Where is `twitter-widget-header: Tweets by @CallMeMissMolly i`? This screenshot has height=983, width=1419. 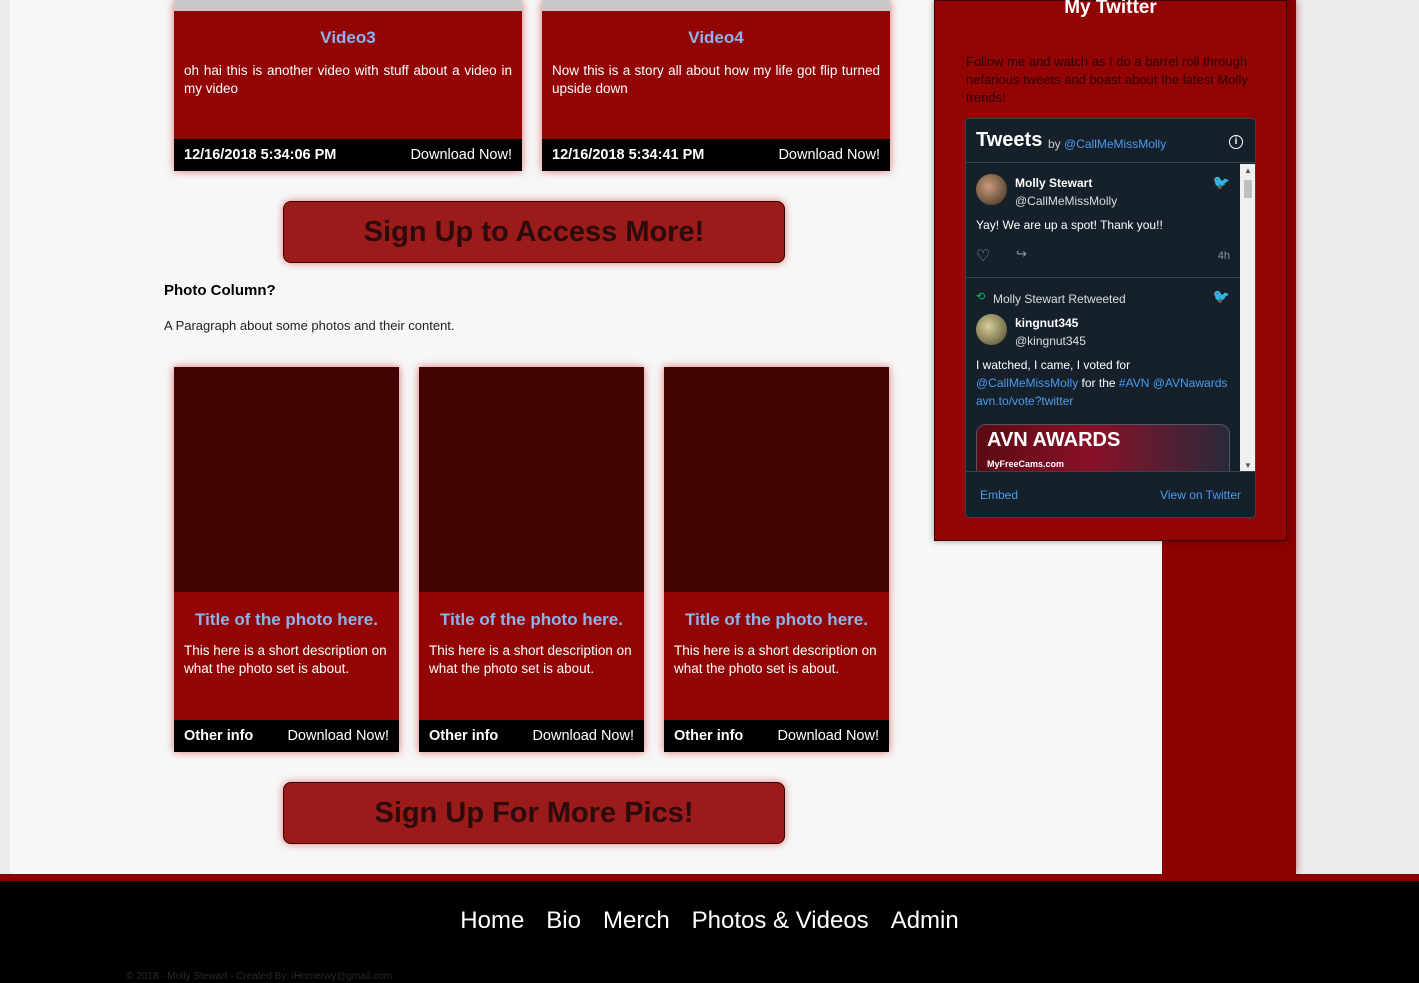 twitter-widget-header: Tweets by @CallMeMissMolly i is located at coordinates (1110, 141).